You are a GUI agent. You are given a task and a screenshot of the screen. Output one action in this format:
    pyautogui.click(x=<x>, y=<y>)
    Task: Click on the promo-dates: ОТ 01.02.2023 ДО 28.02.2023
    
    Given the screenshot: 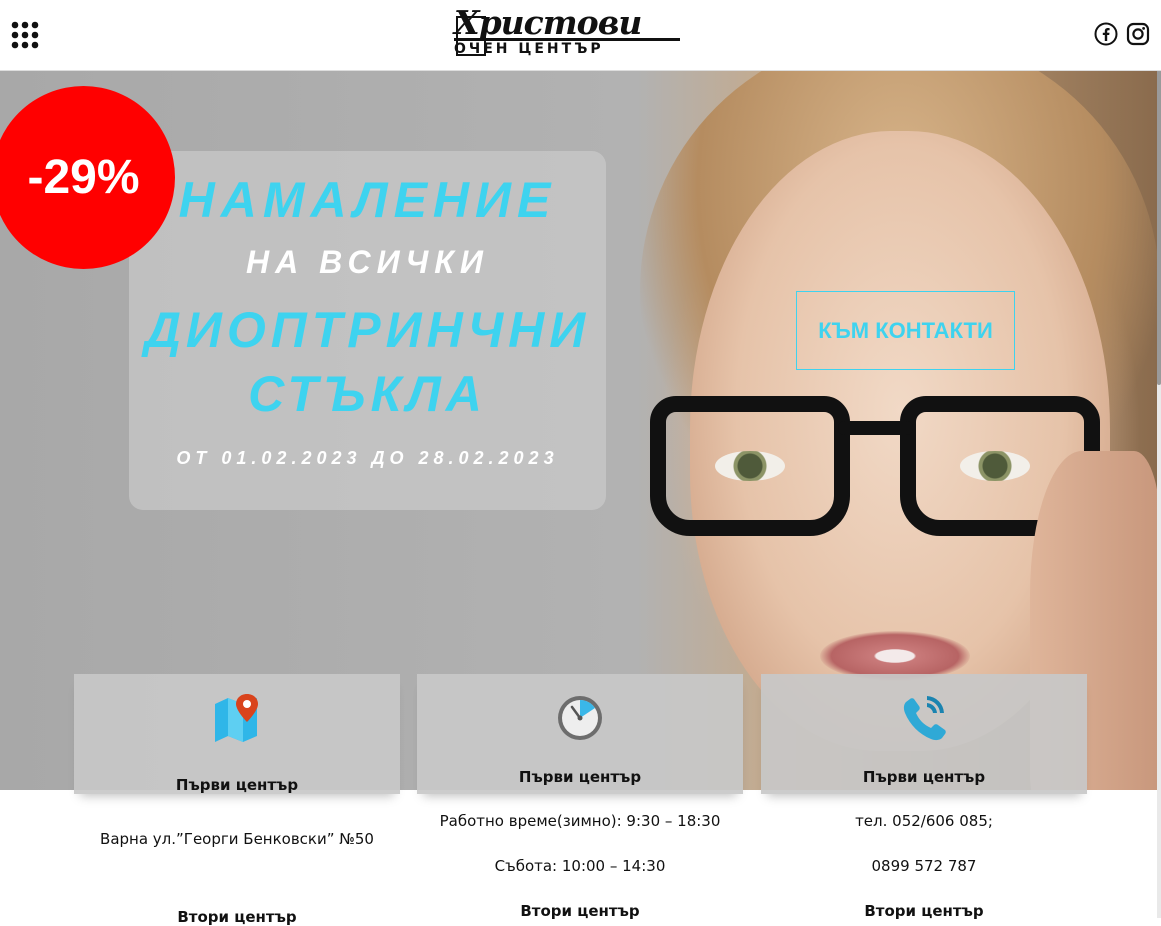 What is the action you would take?
    pyautogui.click(x=367, y=458)
    